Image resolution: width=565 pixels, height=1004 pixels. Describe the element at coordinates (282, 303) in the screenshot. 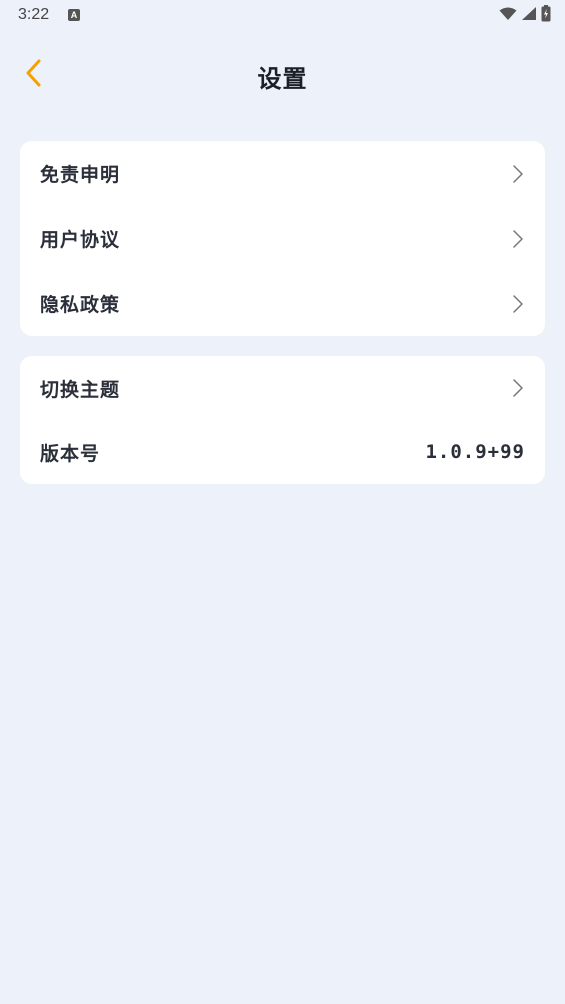

I see `privacy-policy-row: 隐私政策` at that location.